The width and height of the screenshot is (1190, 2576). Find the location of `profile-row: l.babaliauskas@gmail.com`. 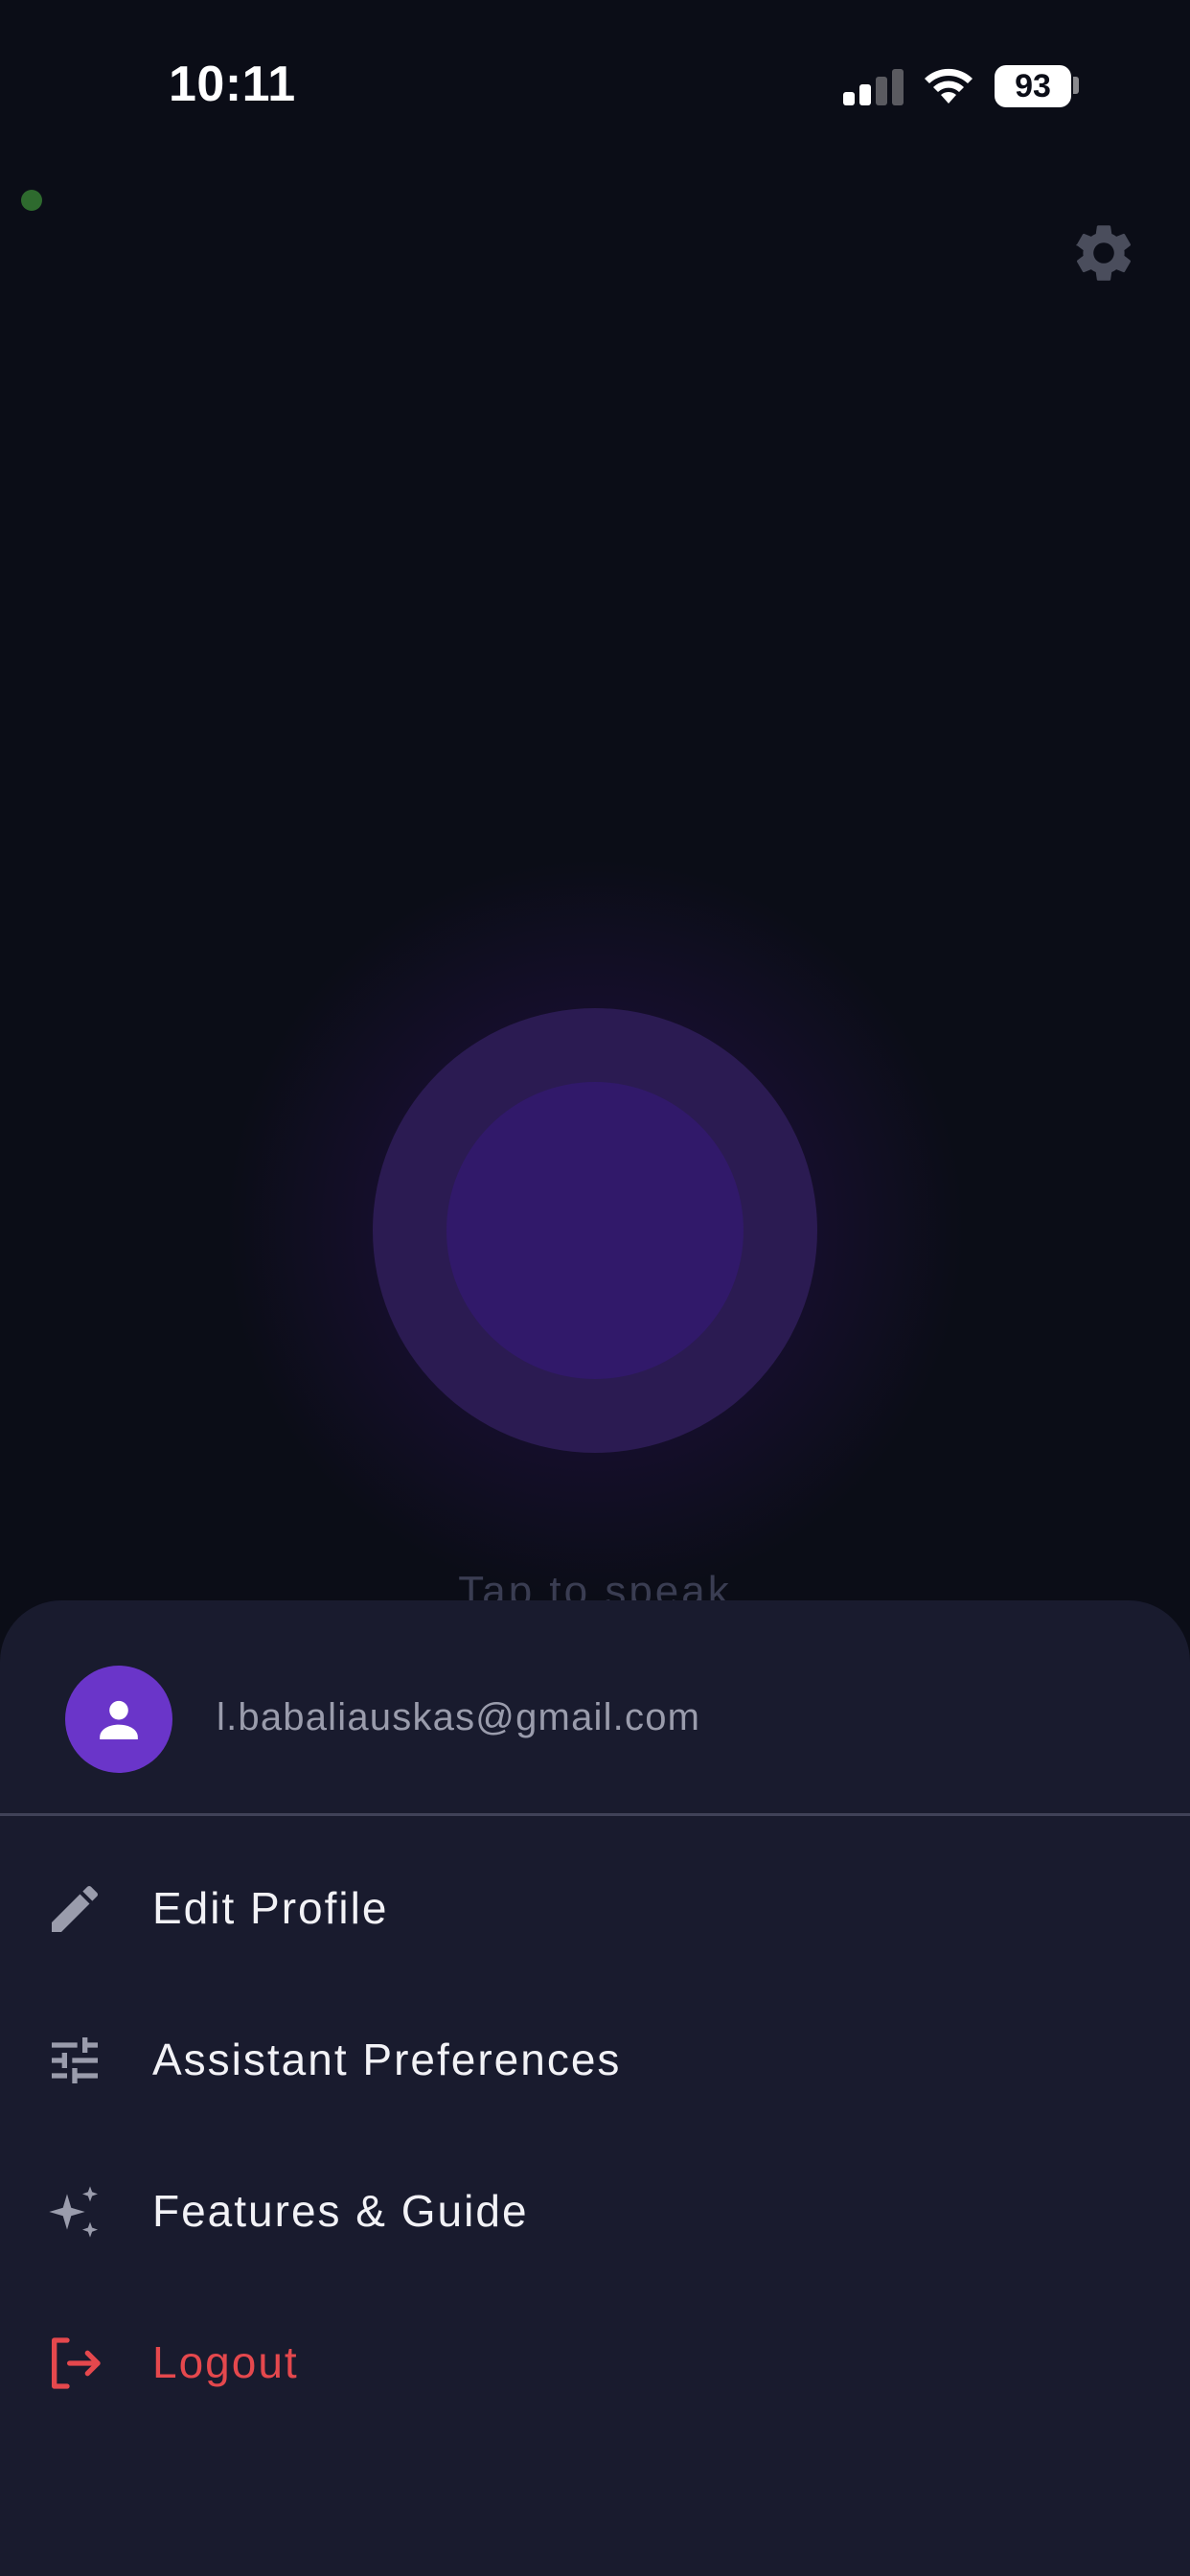

profile-row: l.babaliauskas@gmail.com is located at coordinates (595, 1707).